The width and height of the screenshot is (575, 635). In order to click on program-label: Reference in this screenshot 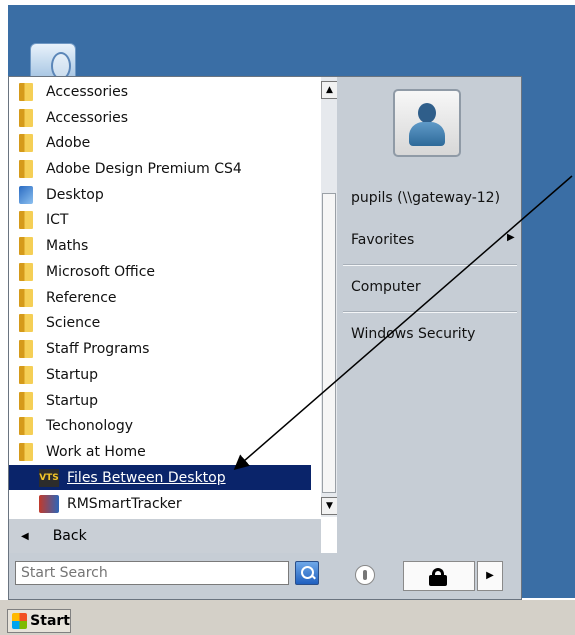, I will do `click(81, 297)`.